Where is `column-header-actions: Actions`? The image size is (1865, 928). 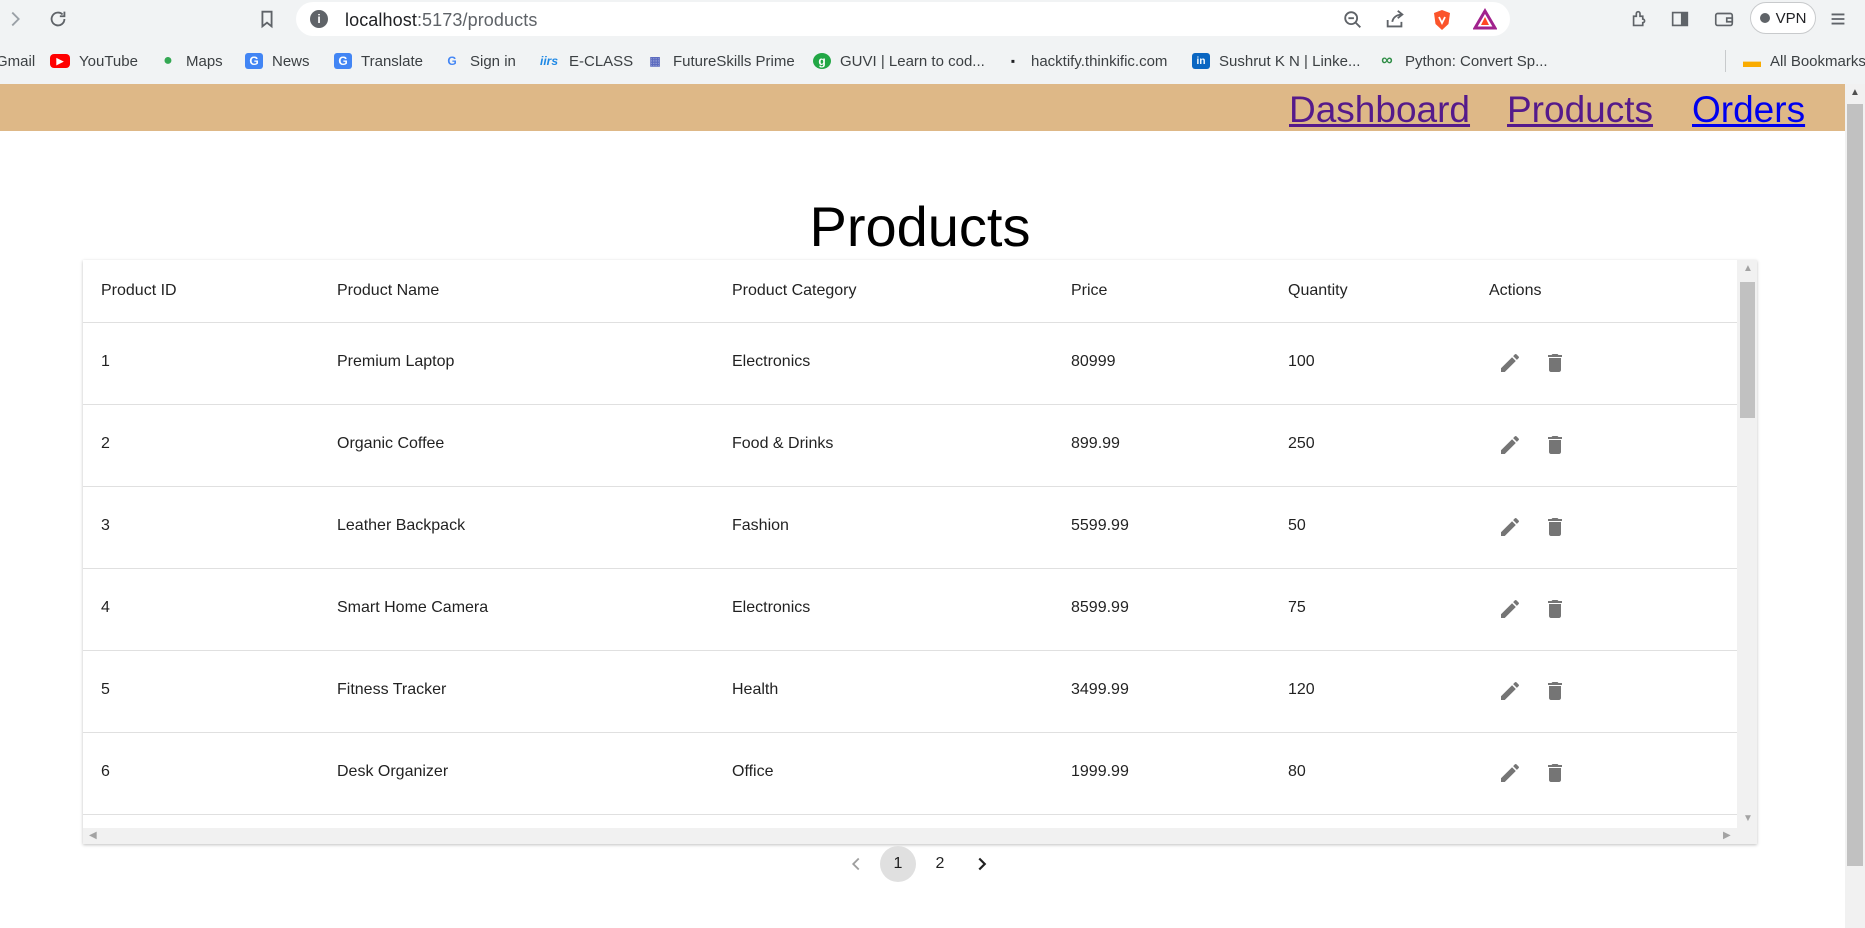 column-header-actions: Actions is located at coordinates (1515, 290).